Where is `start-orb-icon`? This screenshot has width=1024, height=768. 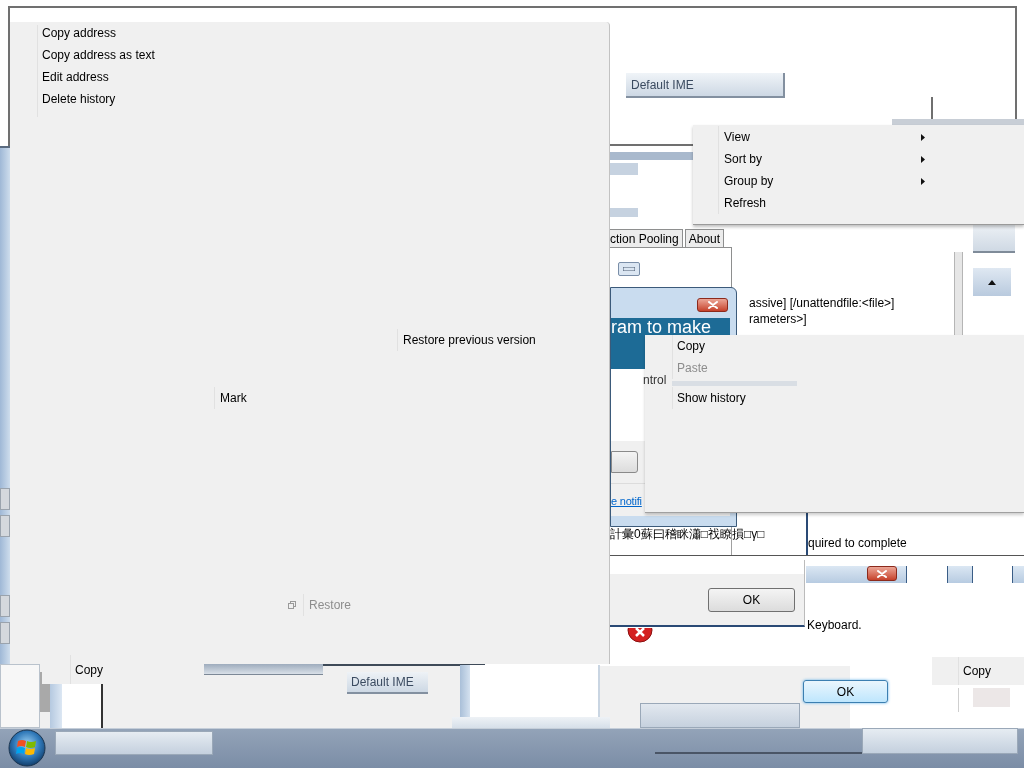 start-orb-icon is located at coordinates (27, 748).